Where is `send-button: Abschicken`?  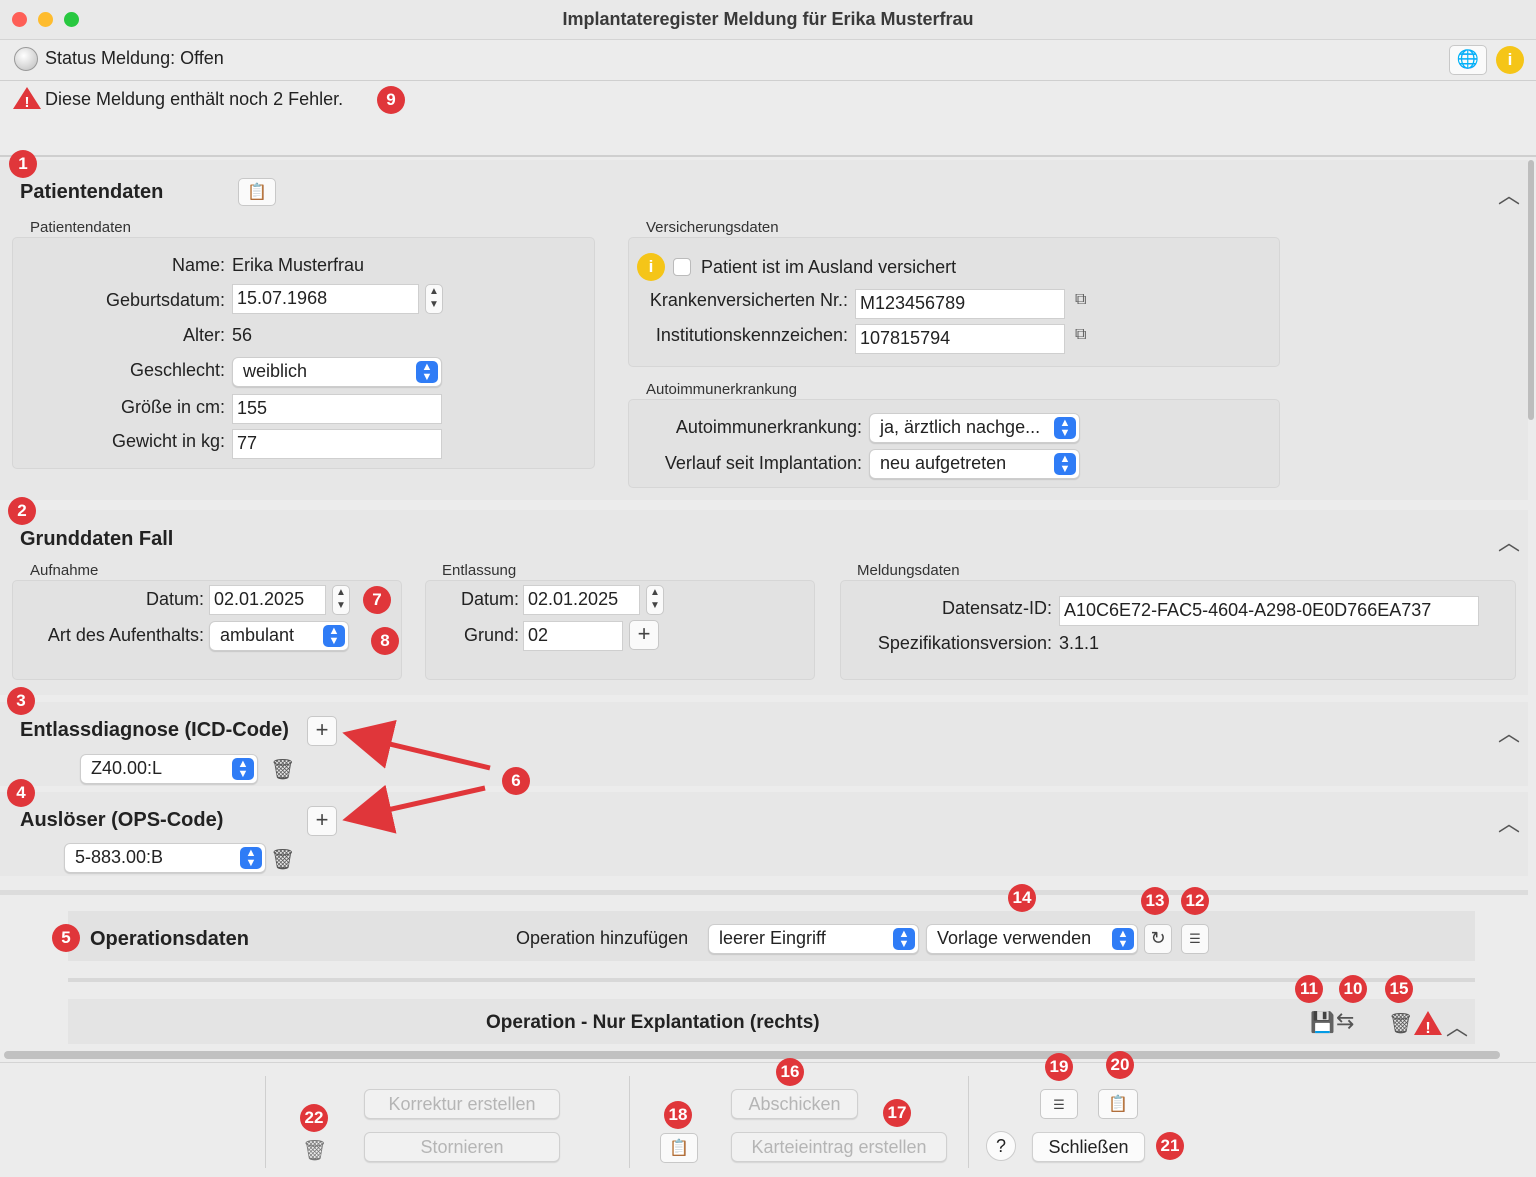
send-button: Abschicken is located at coordinates (794, 1104).